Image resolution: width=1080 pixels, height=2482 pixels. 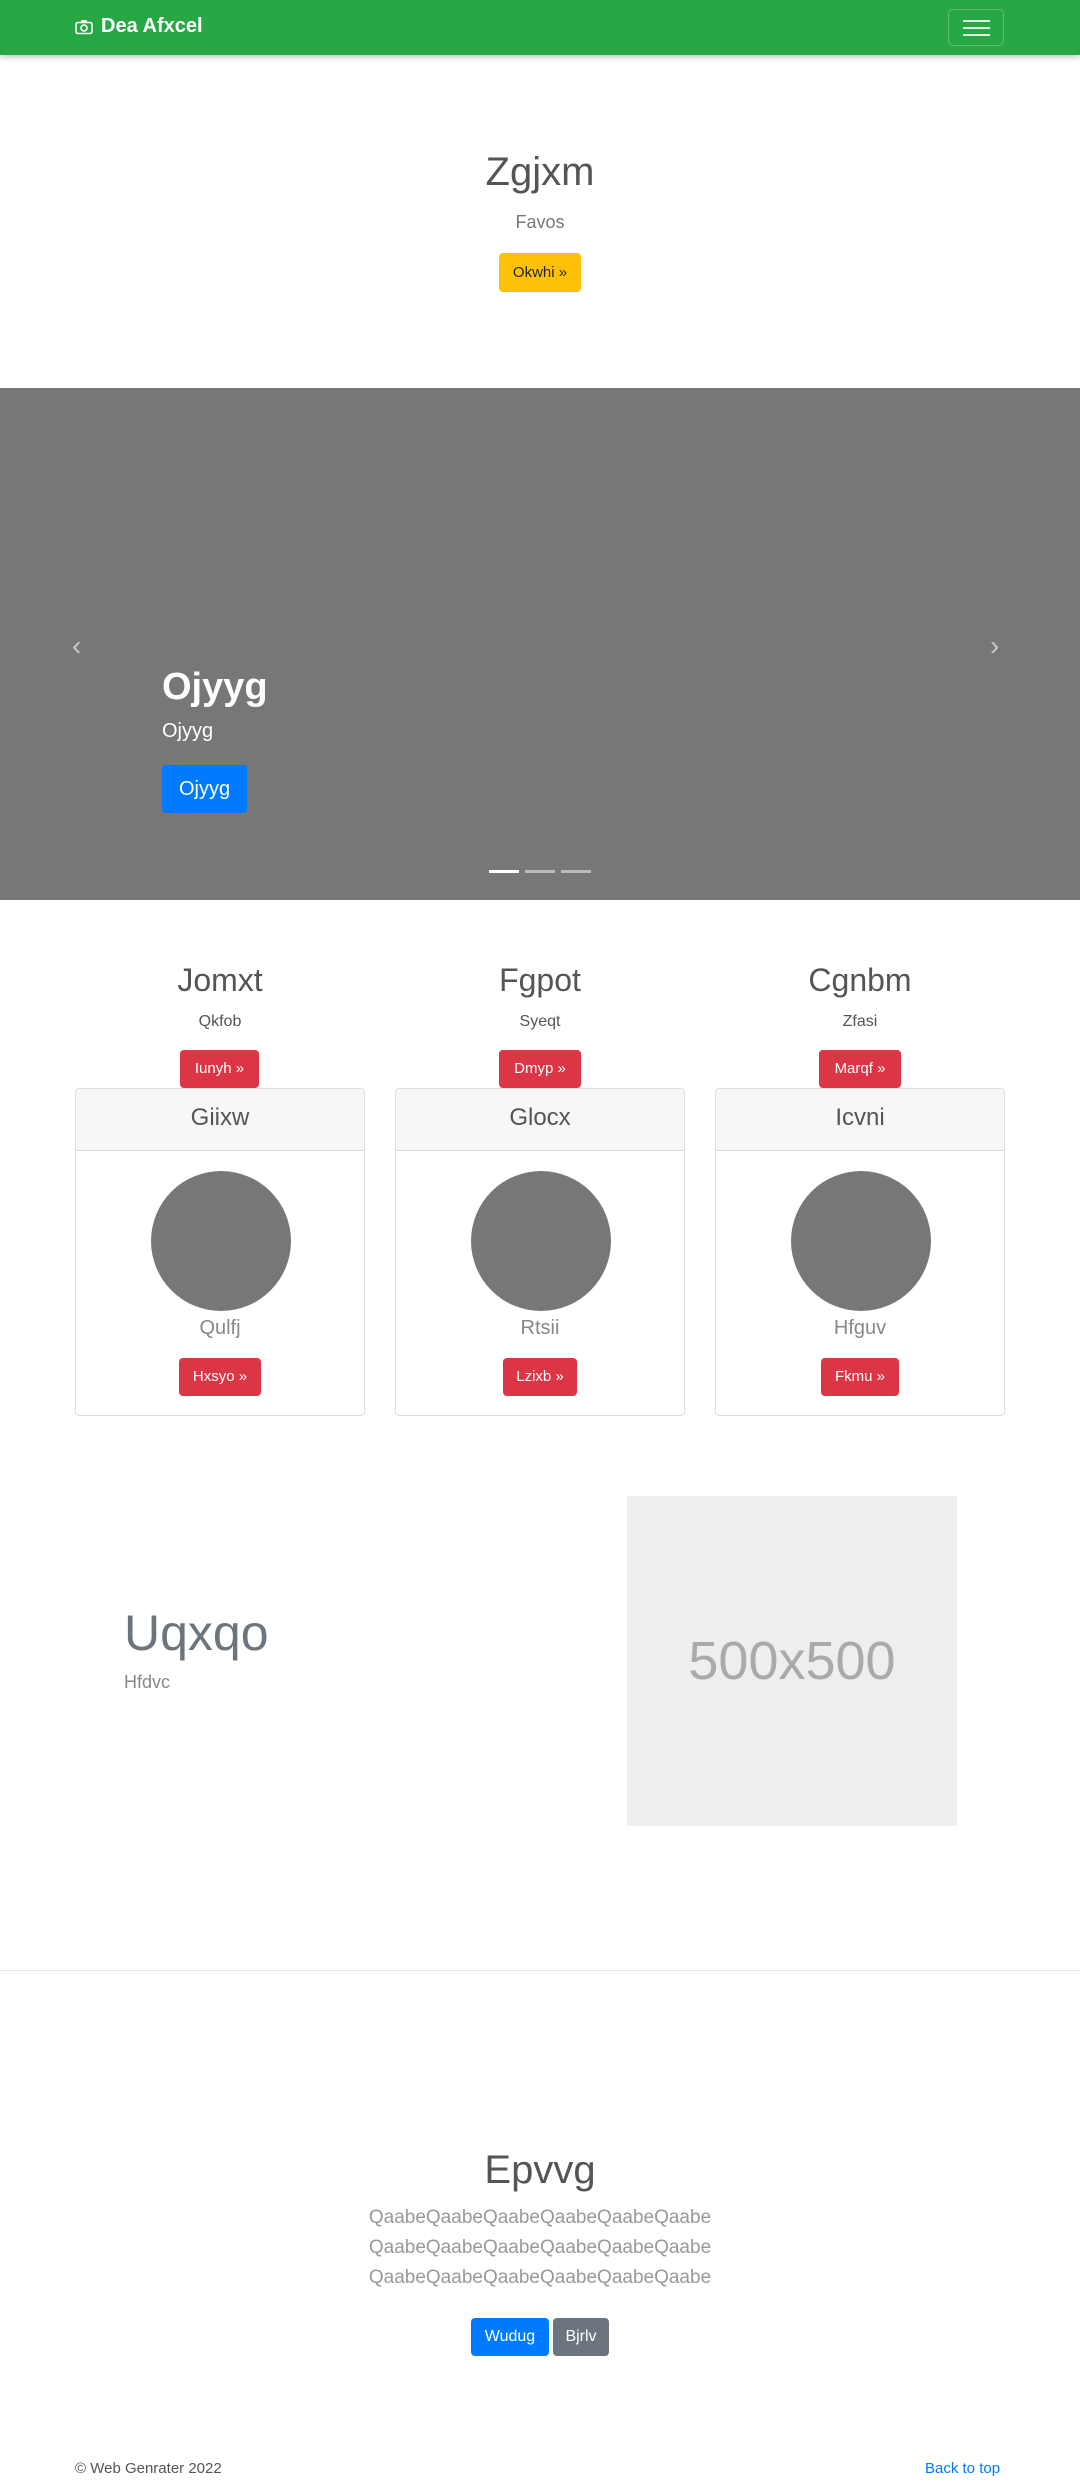 I want to click on card-header: Icvni, so click(x=860, y=1120).